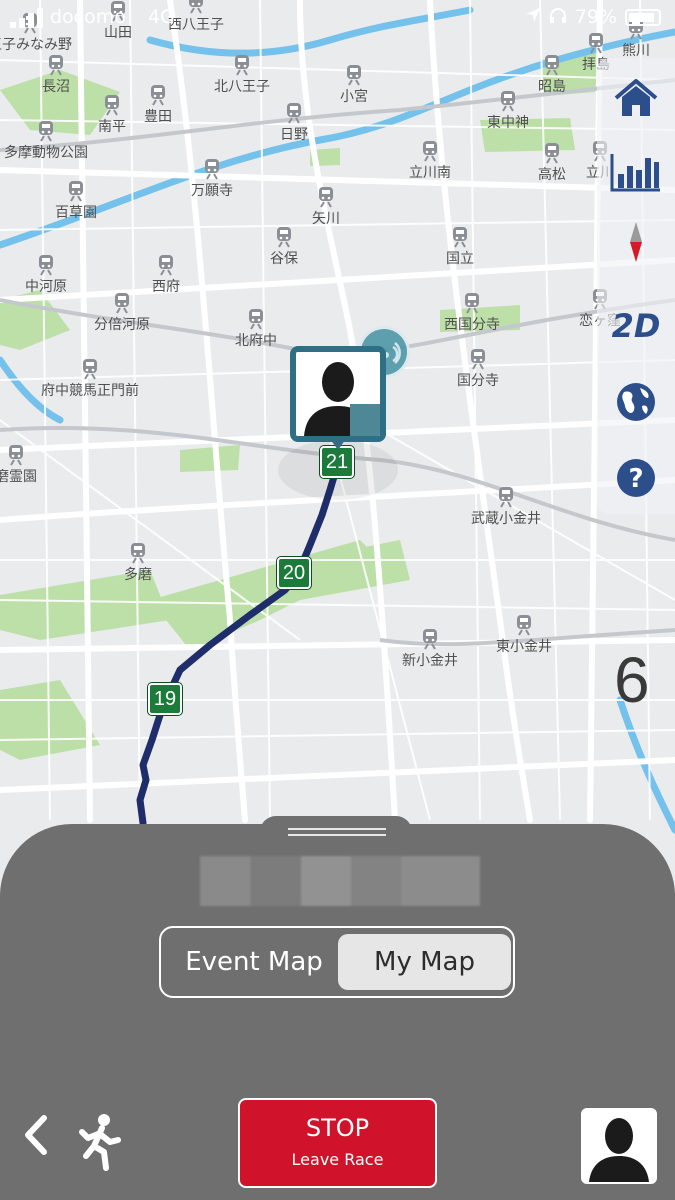 This screenshot has width=675, height=1200. I want to click on headphones-icon, so click(558, 17).